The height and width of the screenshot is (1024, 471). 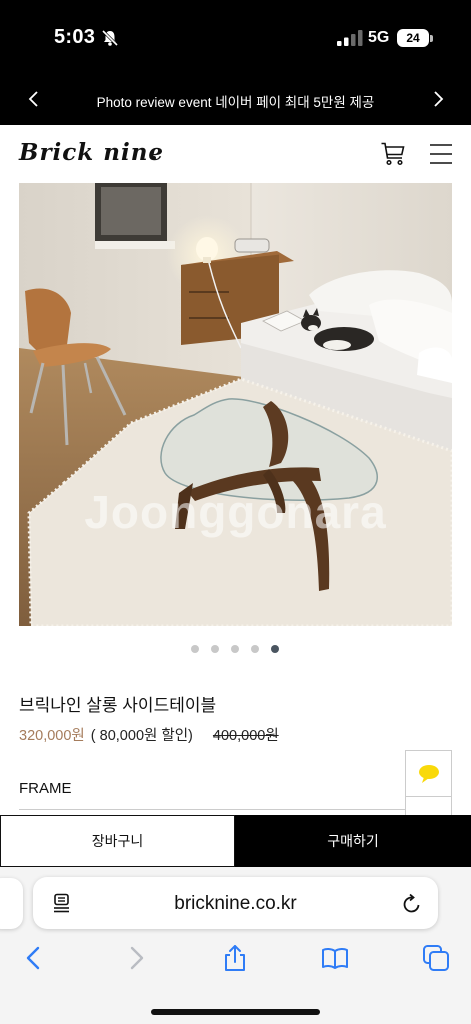 I want to click on status-time: 5:03, so click(x=75, y=37).